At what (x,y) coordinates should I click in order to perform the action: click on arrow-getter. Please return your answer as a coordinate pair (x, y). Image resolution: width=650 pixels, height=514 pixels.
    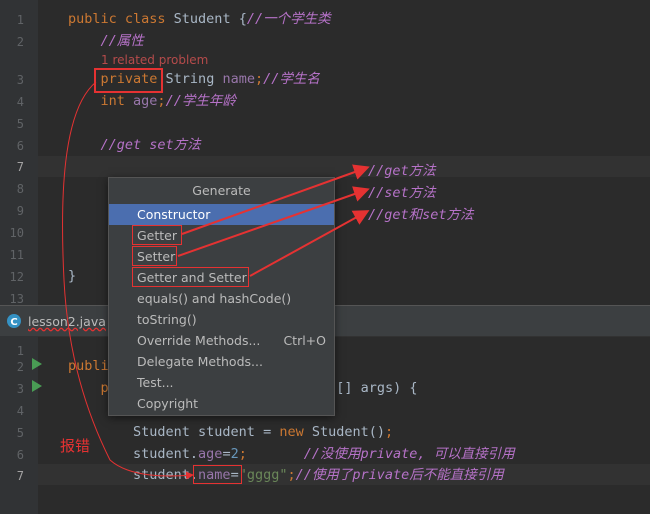
    Looking at the image, I should click on (275, 199).